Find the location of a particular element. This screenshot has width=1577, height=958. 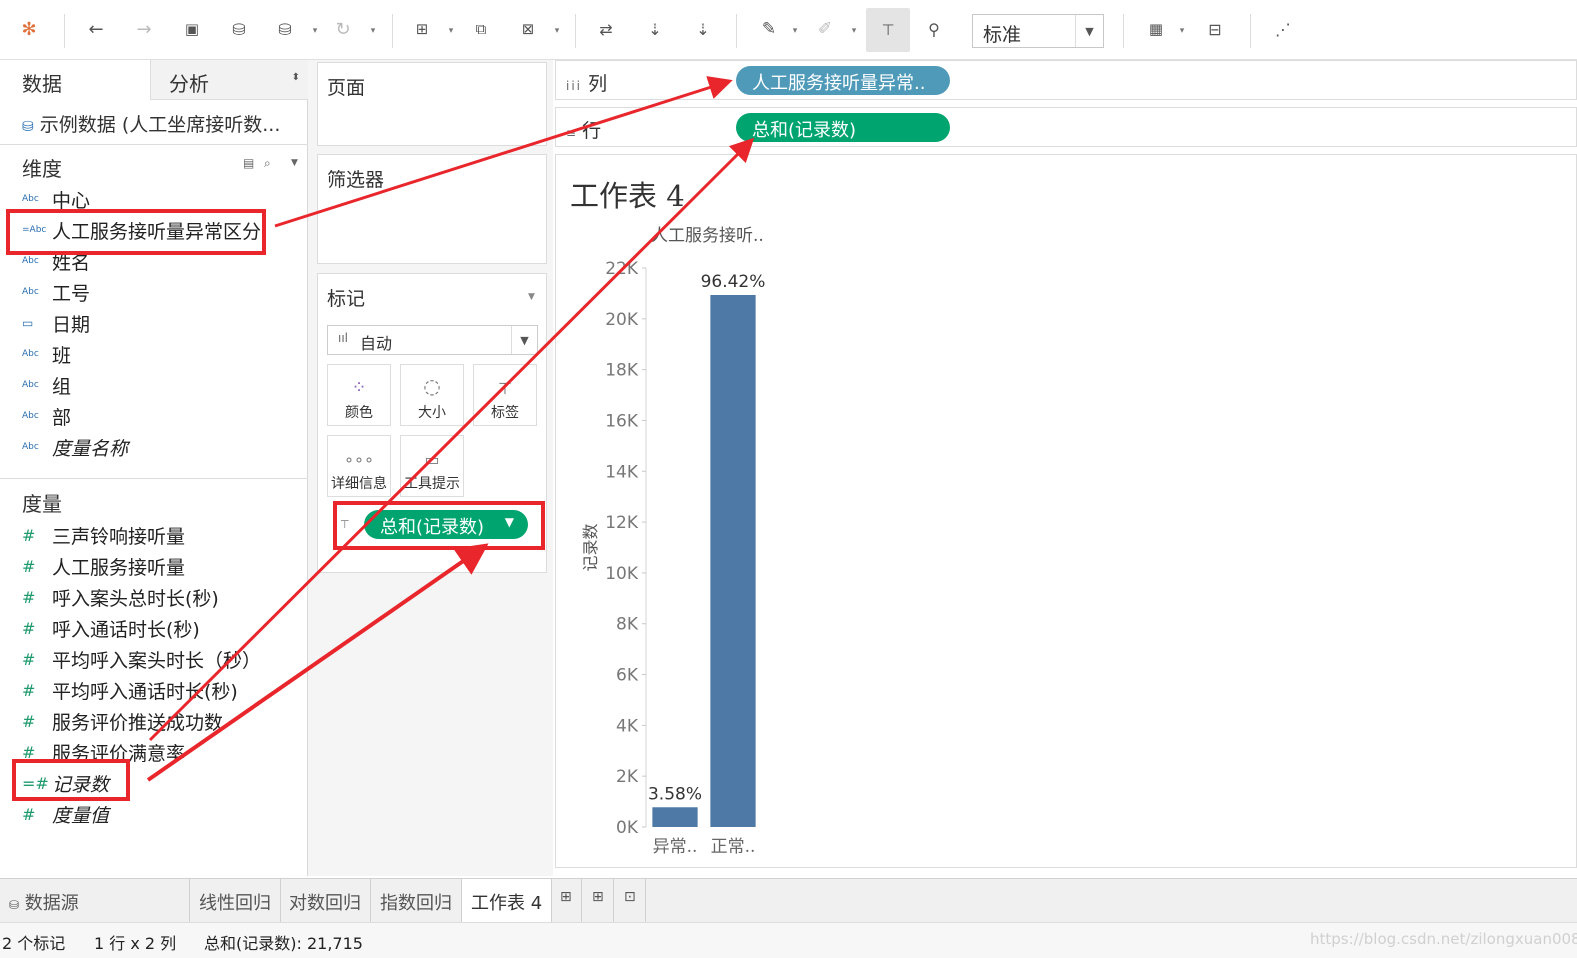

fix-axes-icon: ⚲ is located at coordinates (934, 29).